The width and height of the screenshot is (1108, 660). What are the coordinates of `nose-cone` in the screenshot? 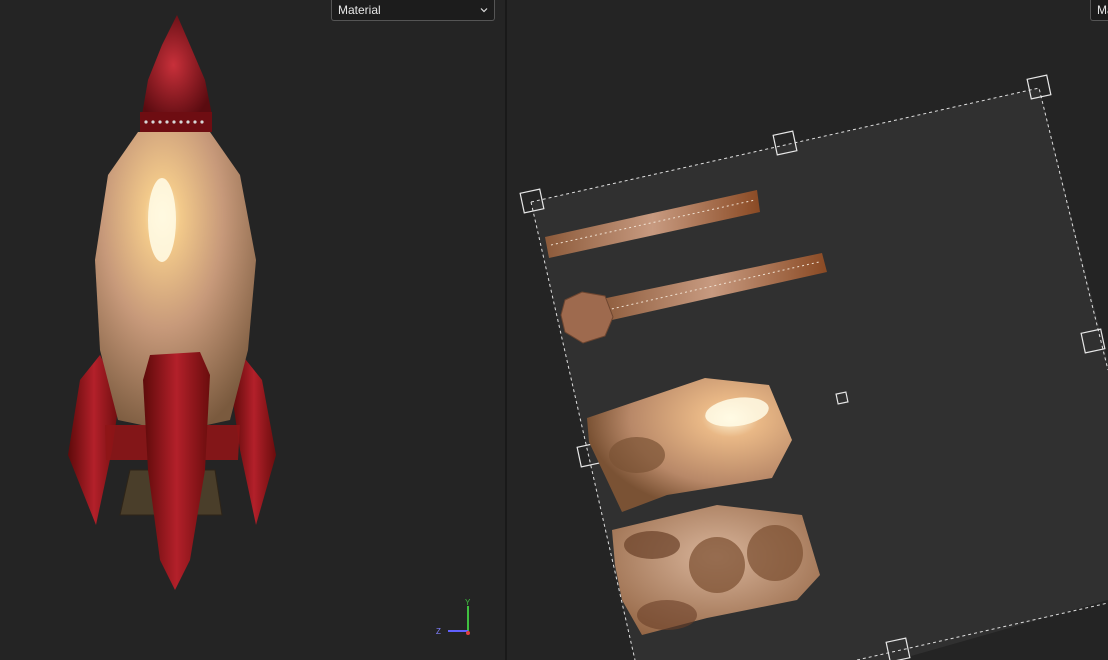 It's located at (177, 65).